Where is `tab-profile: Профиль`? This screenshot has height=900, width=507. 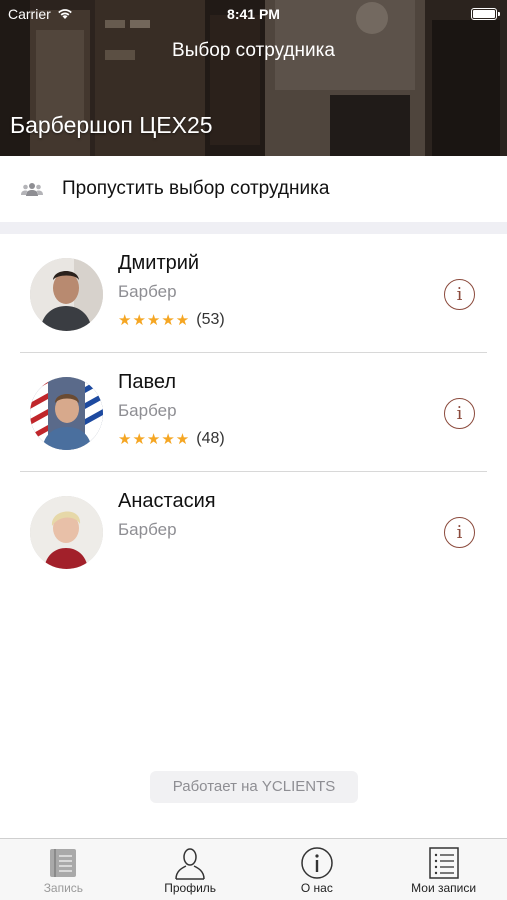 tab-profile: Профиль is located at coordinates (190, 869).